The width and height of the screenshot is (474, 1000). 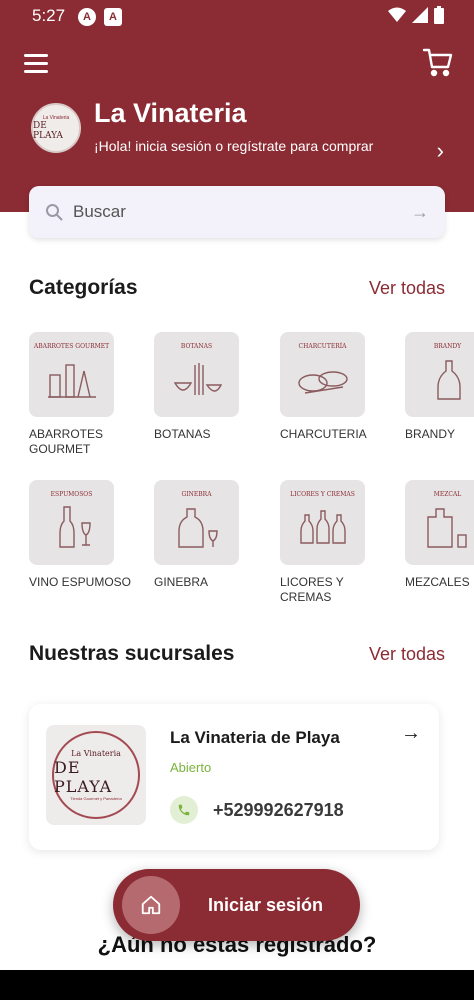 What do you see at coordinates (191, 767) in the screenshot?
I see `branch-status: Abierto` at bounding box center [191, 767].